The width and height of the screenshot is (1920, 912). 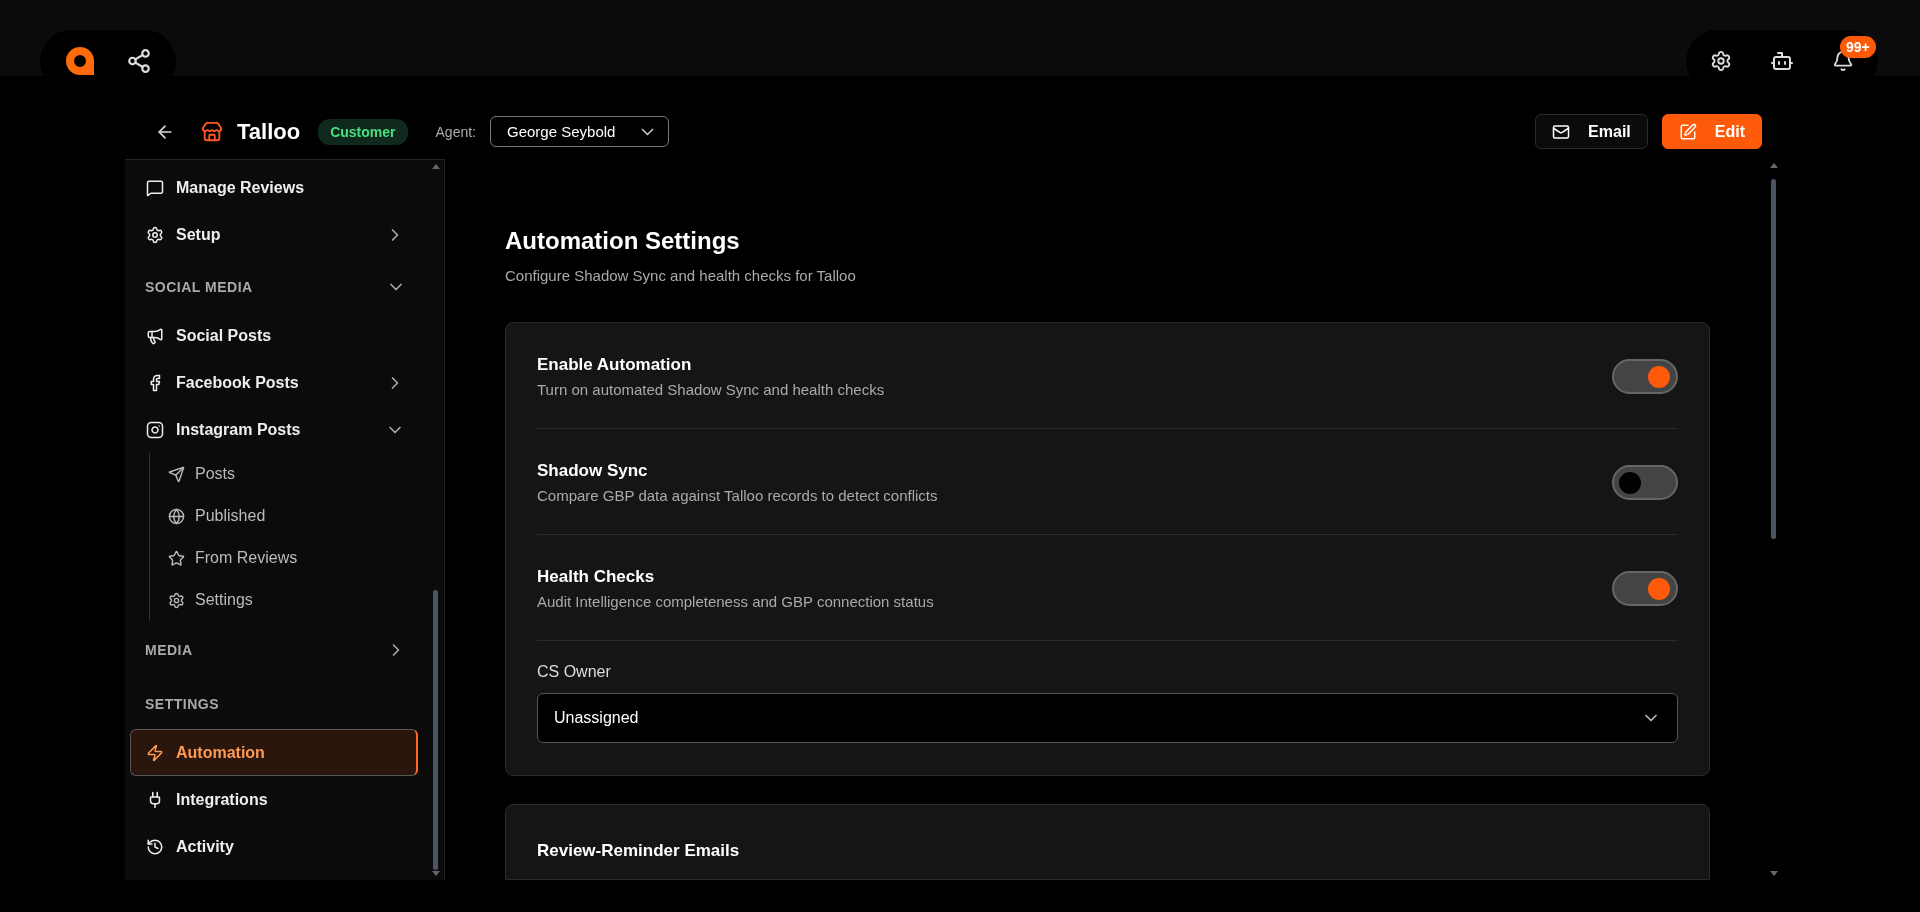 What do you see at coordinates (199, 287) in the screenshot?
I see `section-heading: SOCIAL MEDIA` at bounding box center [199, 287].